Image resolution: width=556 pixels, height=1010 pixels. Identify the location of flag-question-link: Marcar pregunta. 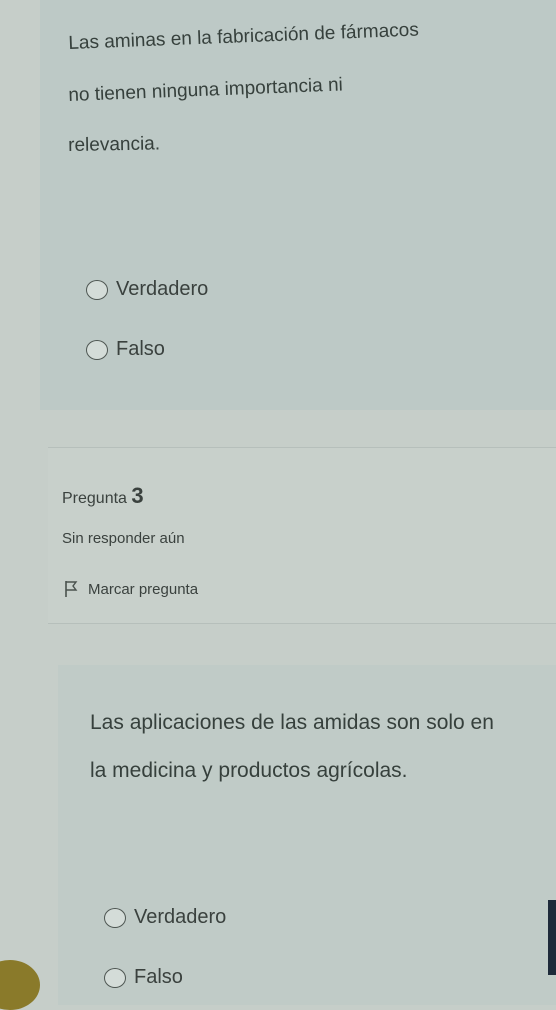
(131, 589).